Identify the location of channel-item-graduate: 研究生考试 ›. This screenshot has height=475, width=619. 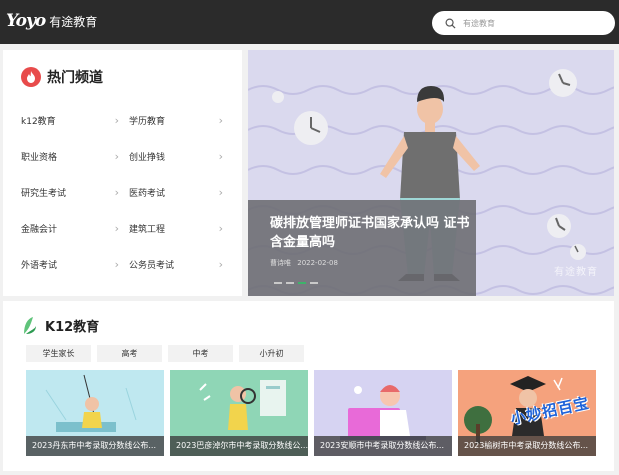
(73, 192).